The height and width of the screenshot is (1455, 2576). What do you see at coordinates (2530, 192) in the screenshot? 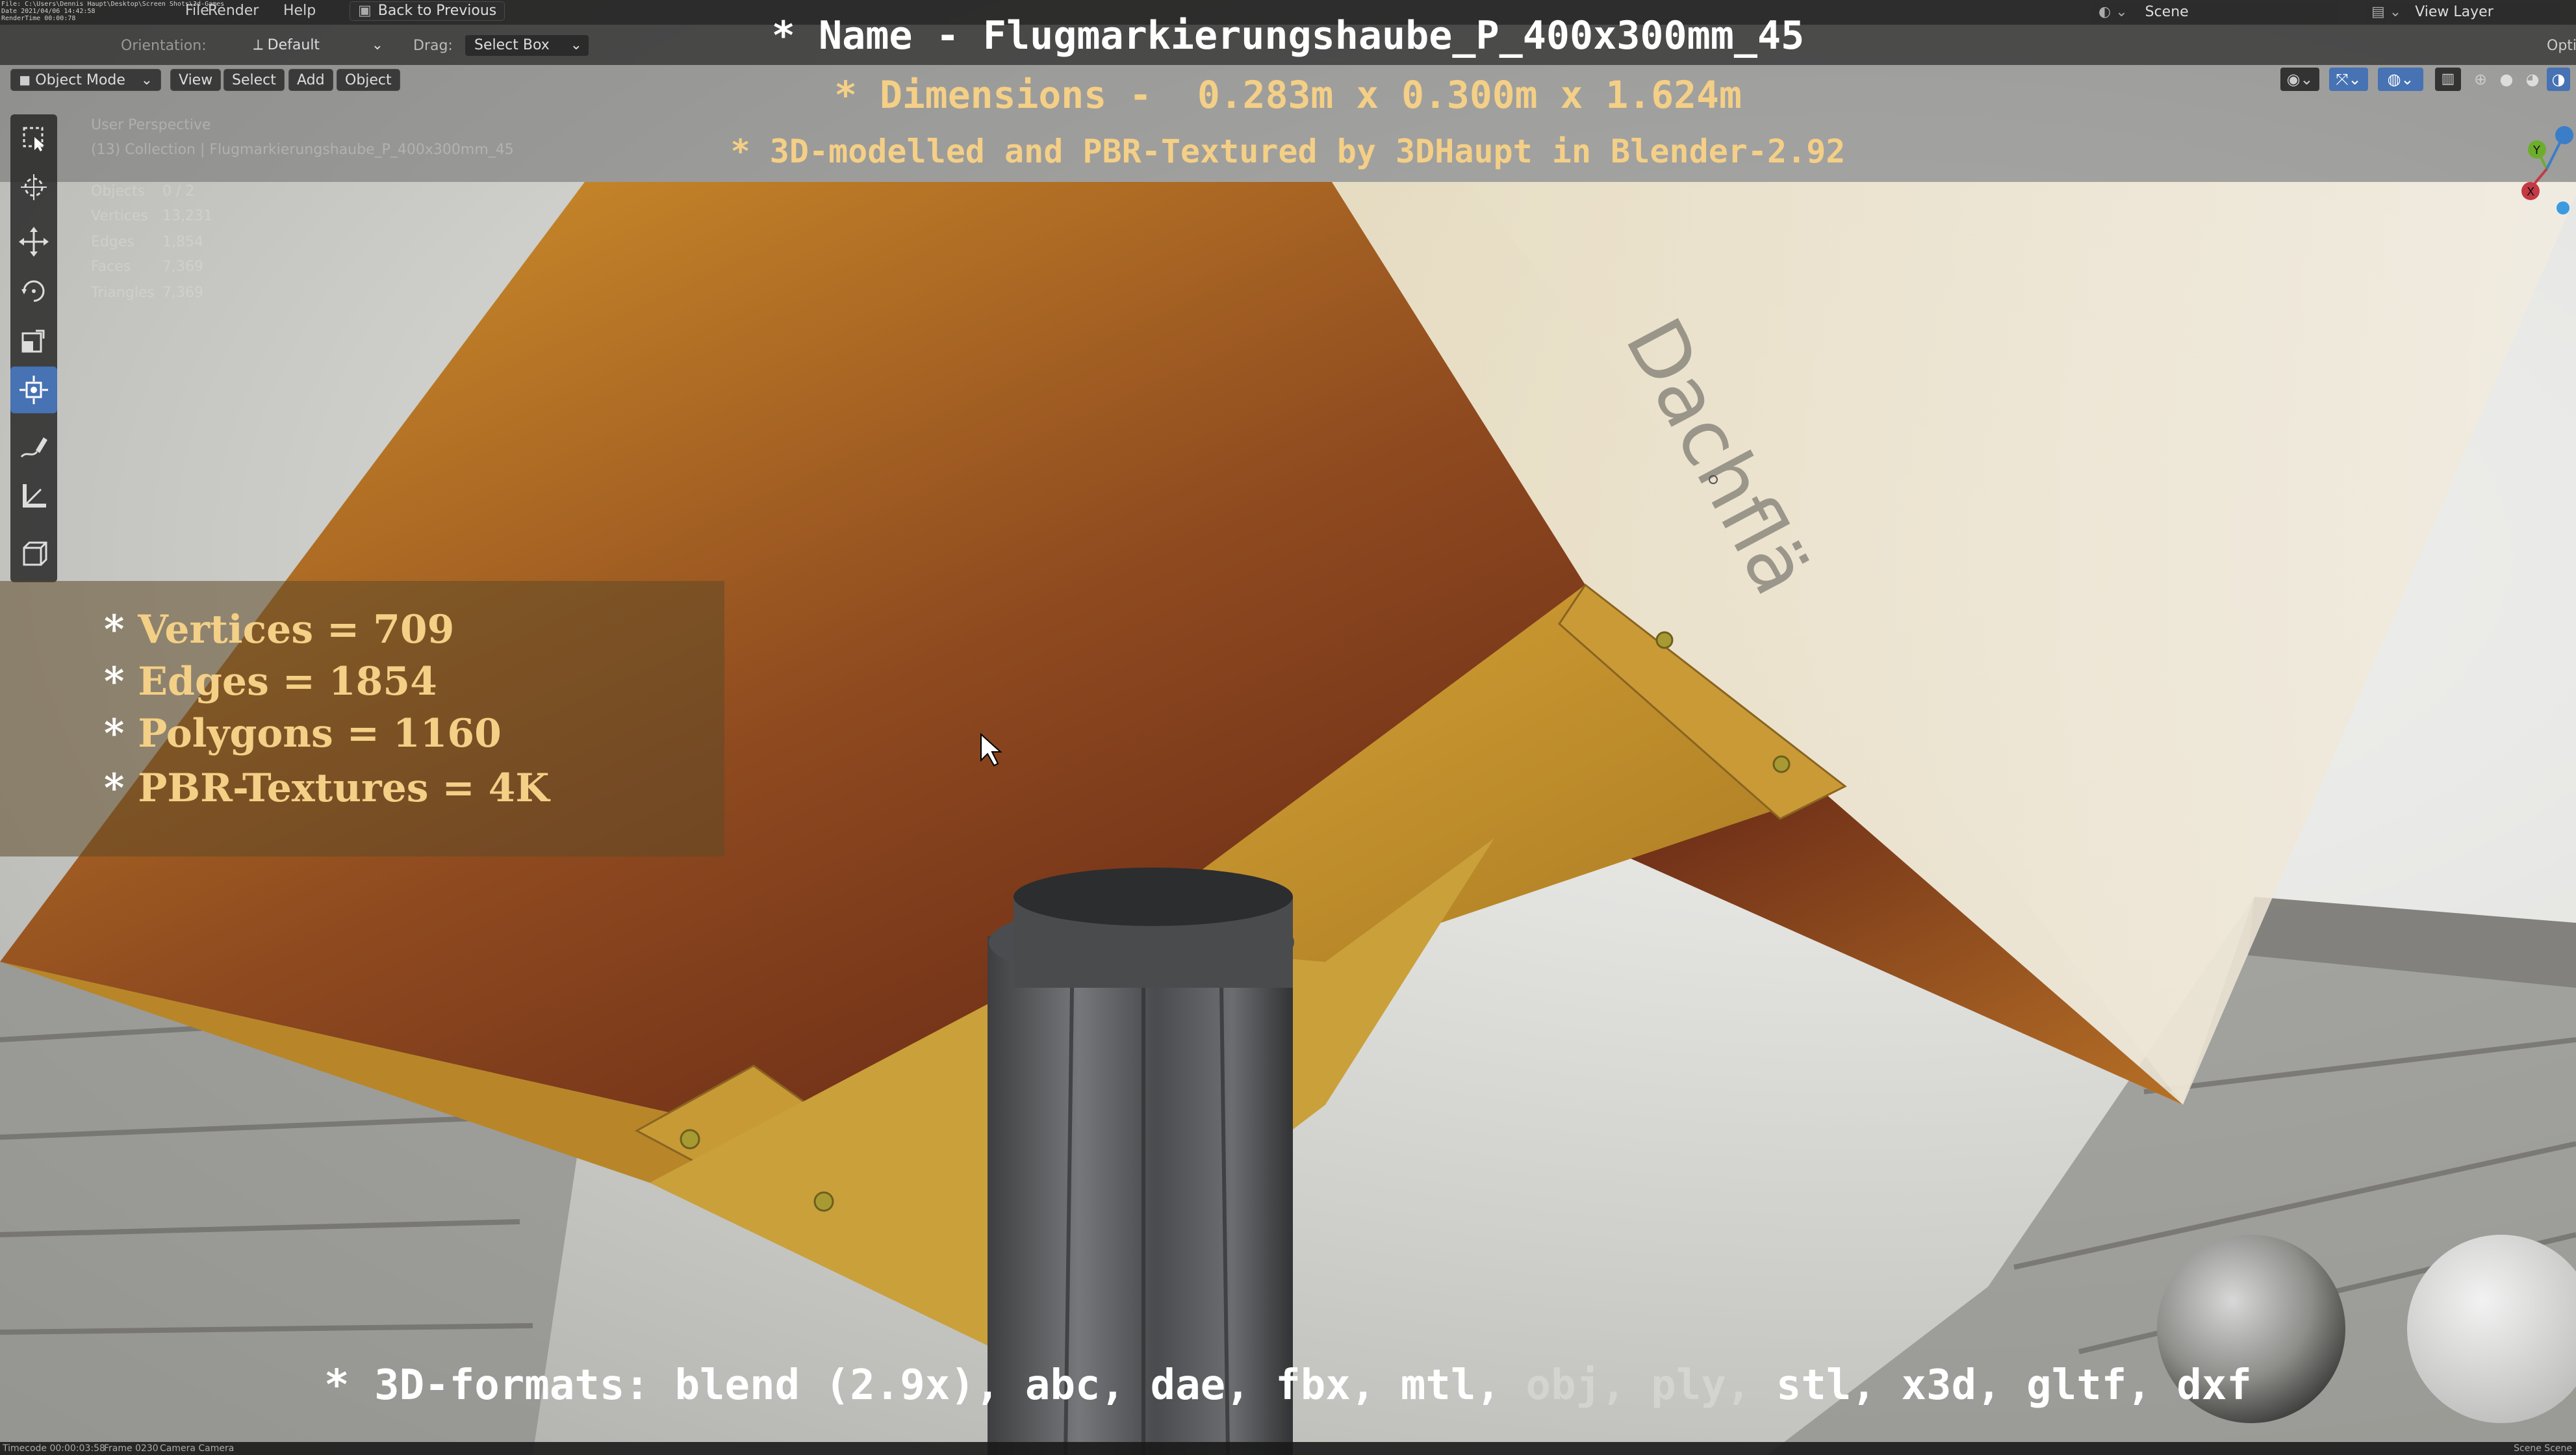
I see `svg-text: X` at bounding box center [2530, 192].